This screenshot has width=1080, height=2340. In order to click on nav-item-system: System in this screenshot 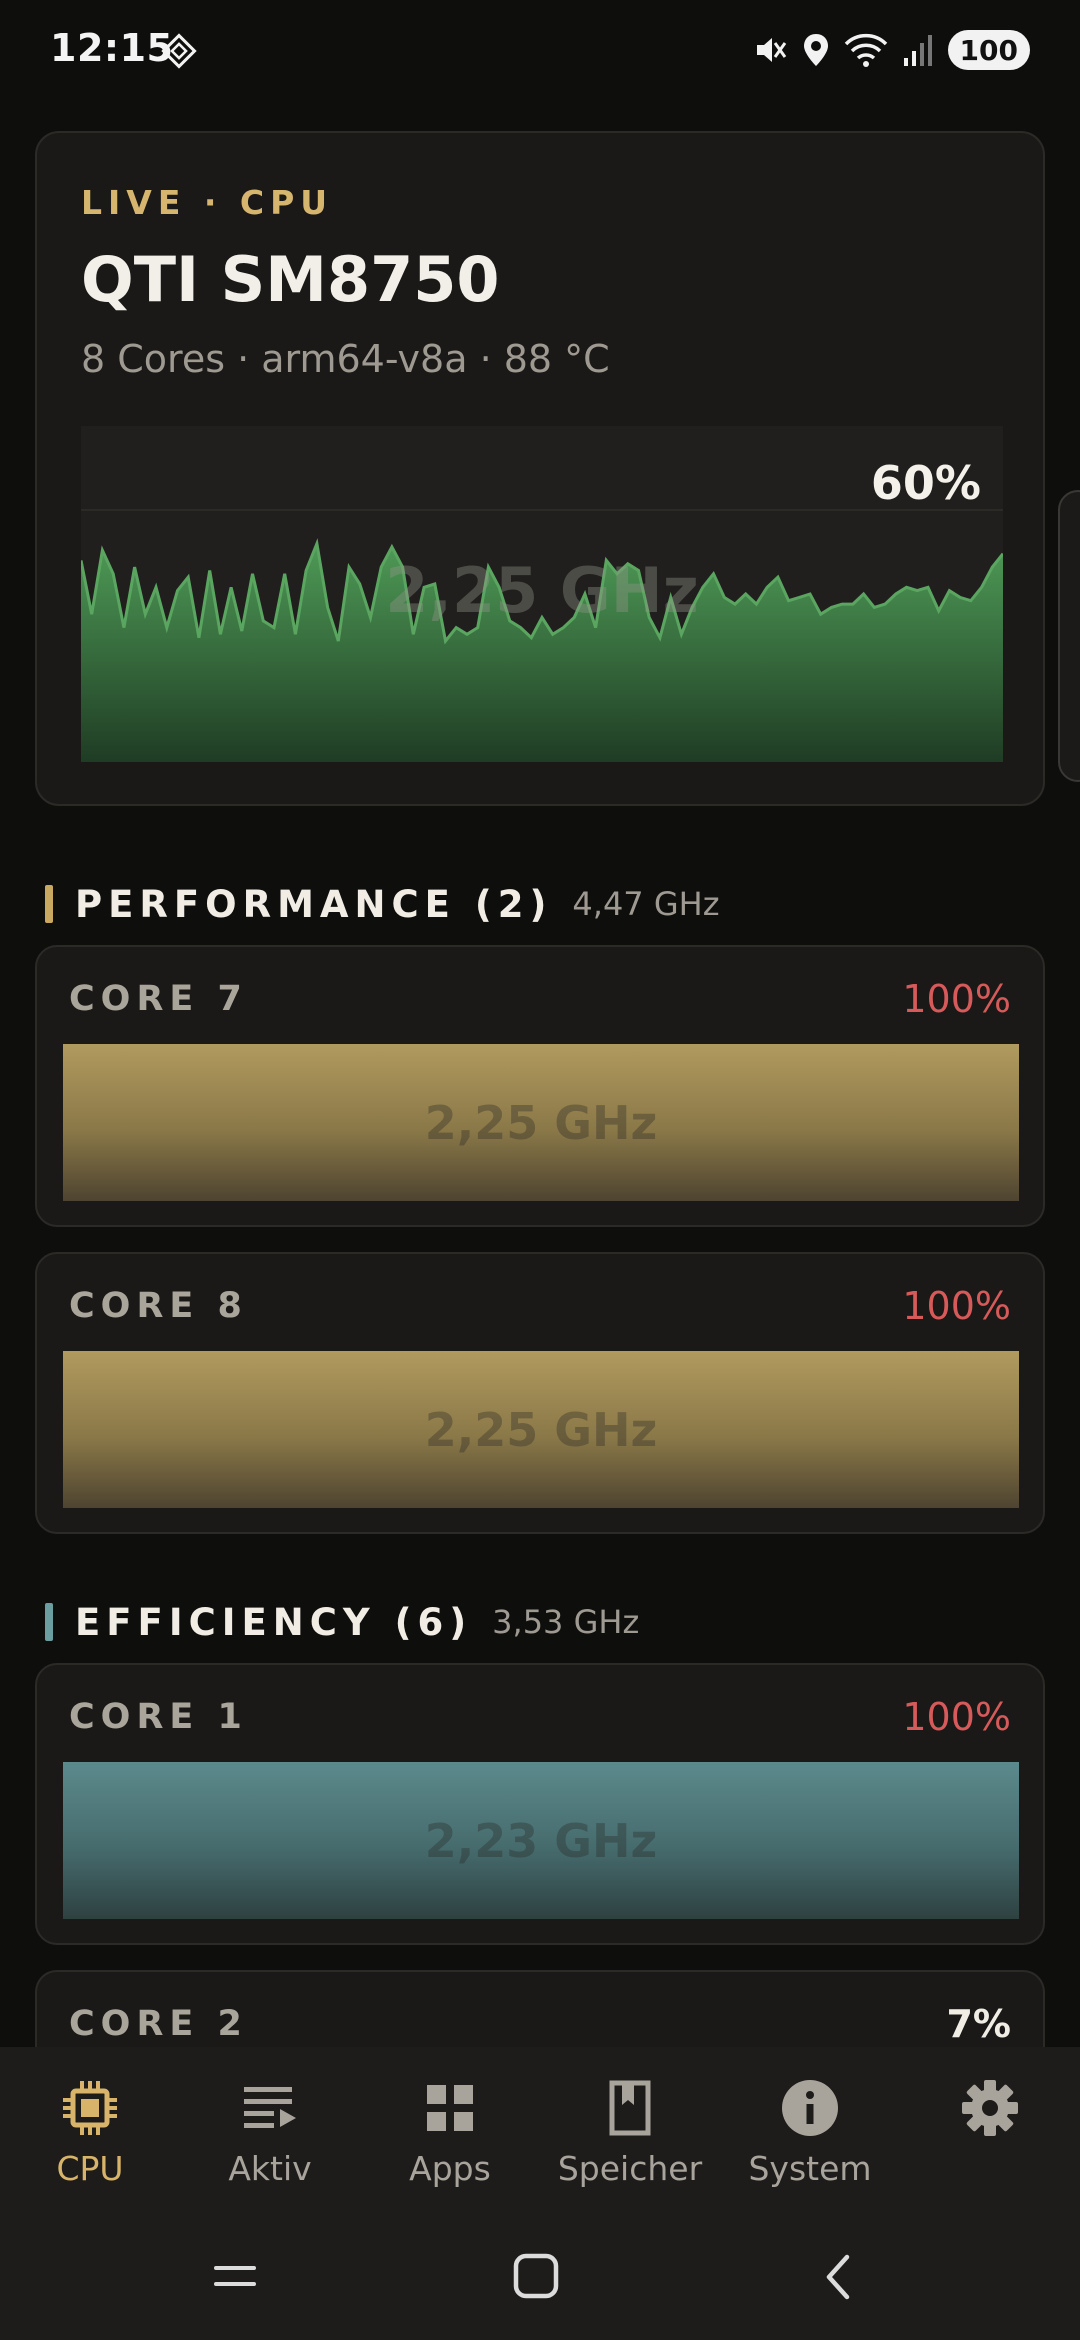, I will do `click(810, 2131)`.